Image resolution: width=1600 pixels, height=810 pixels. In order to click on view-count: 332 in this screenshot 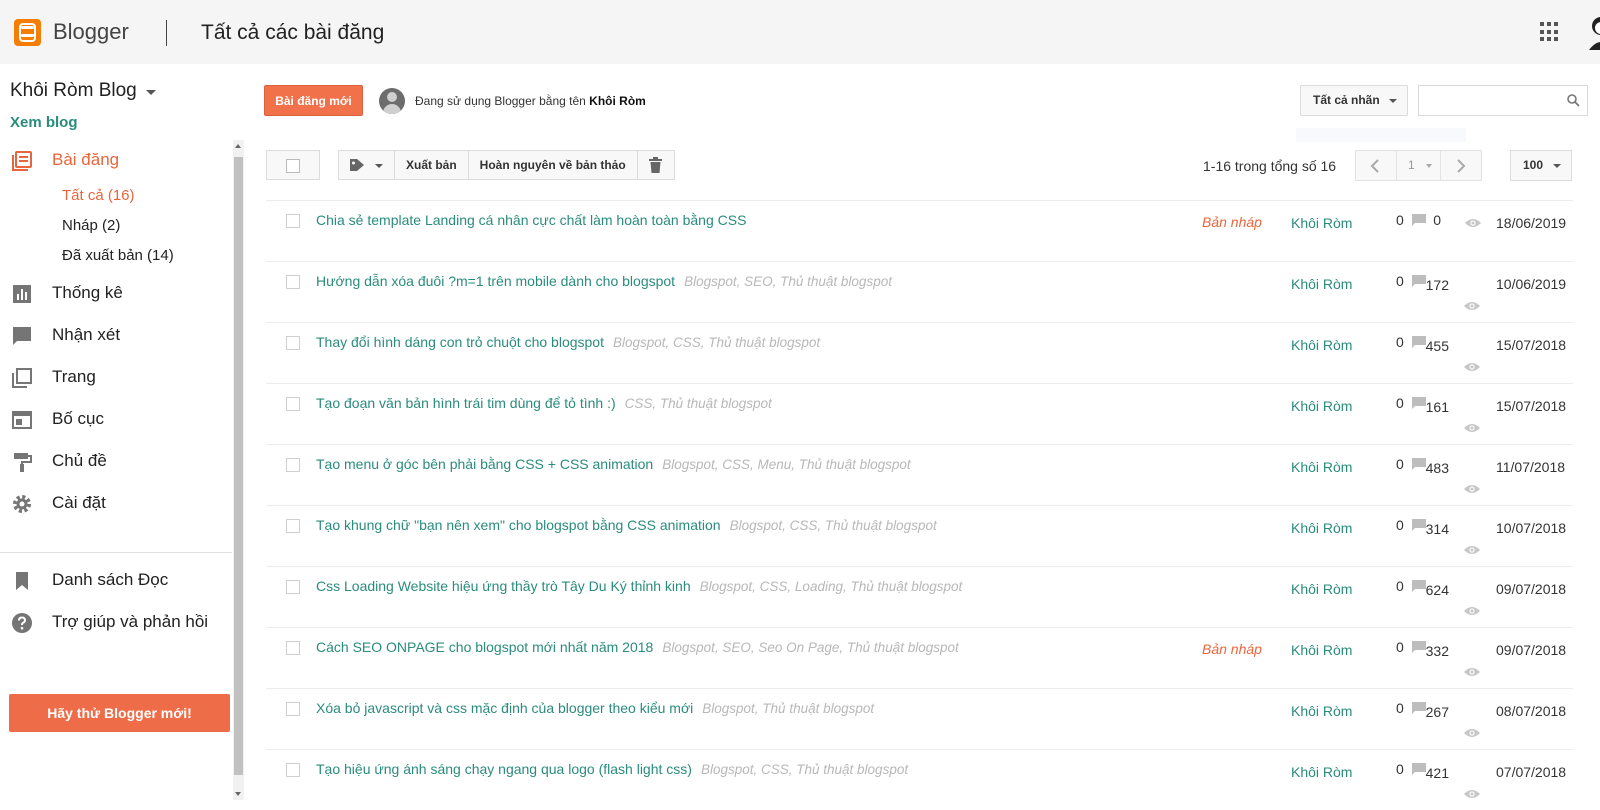, I will do `click(1437, 651)`.